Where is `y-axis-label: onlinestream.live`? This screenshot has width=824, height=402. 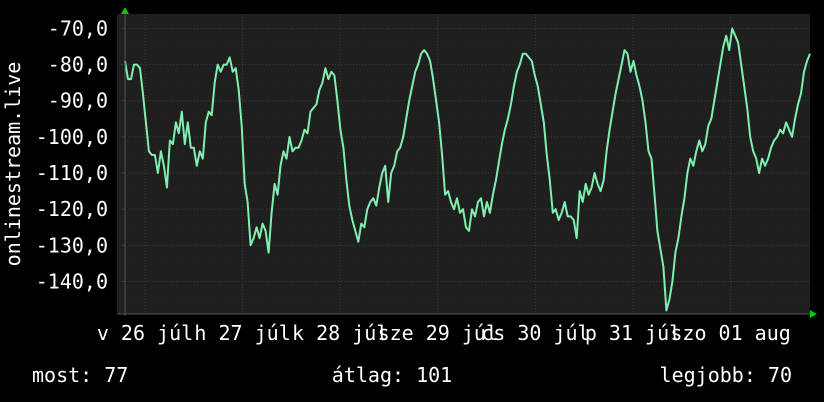
y-axis-label: onlinestream.live is located at coordinates (13, 164).